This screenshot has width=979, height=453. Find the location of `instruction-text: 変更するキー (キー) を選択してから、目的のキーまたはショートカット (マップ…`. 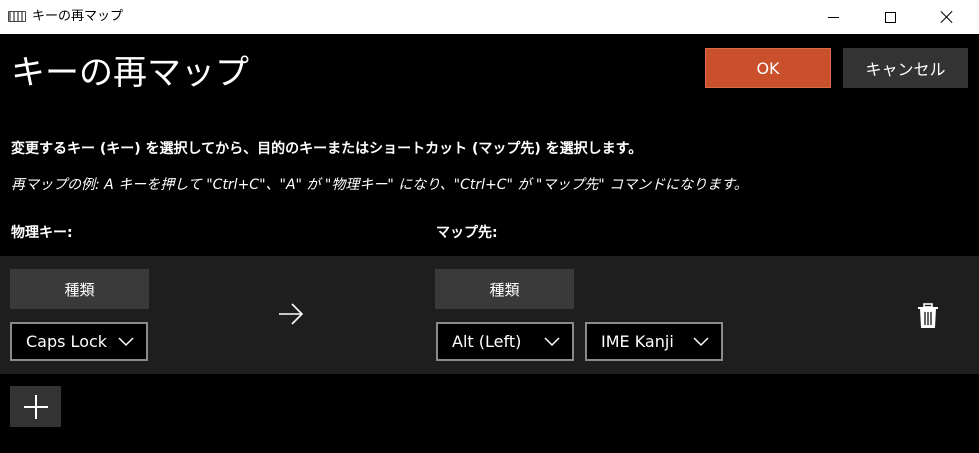

instruction-text: 変更するキー (キー) を選択してから、目的のキーまたはショートカット (マップ… is located at coordinates (327, 149).